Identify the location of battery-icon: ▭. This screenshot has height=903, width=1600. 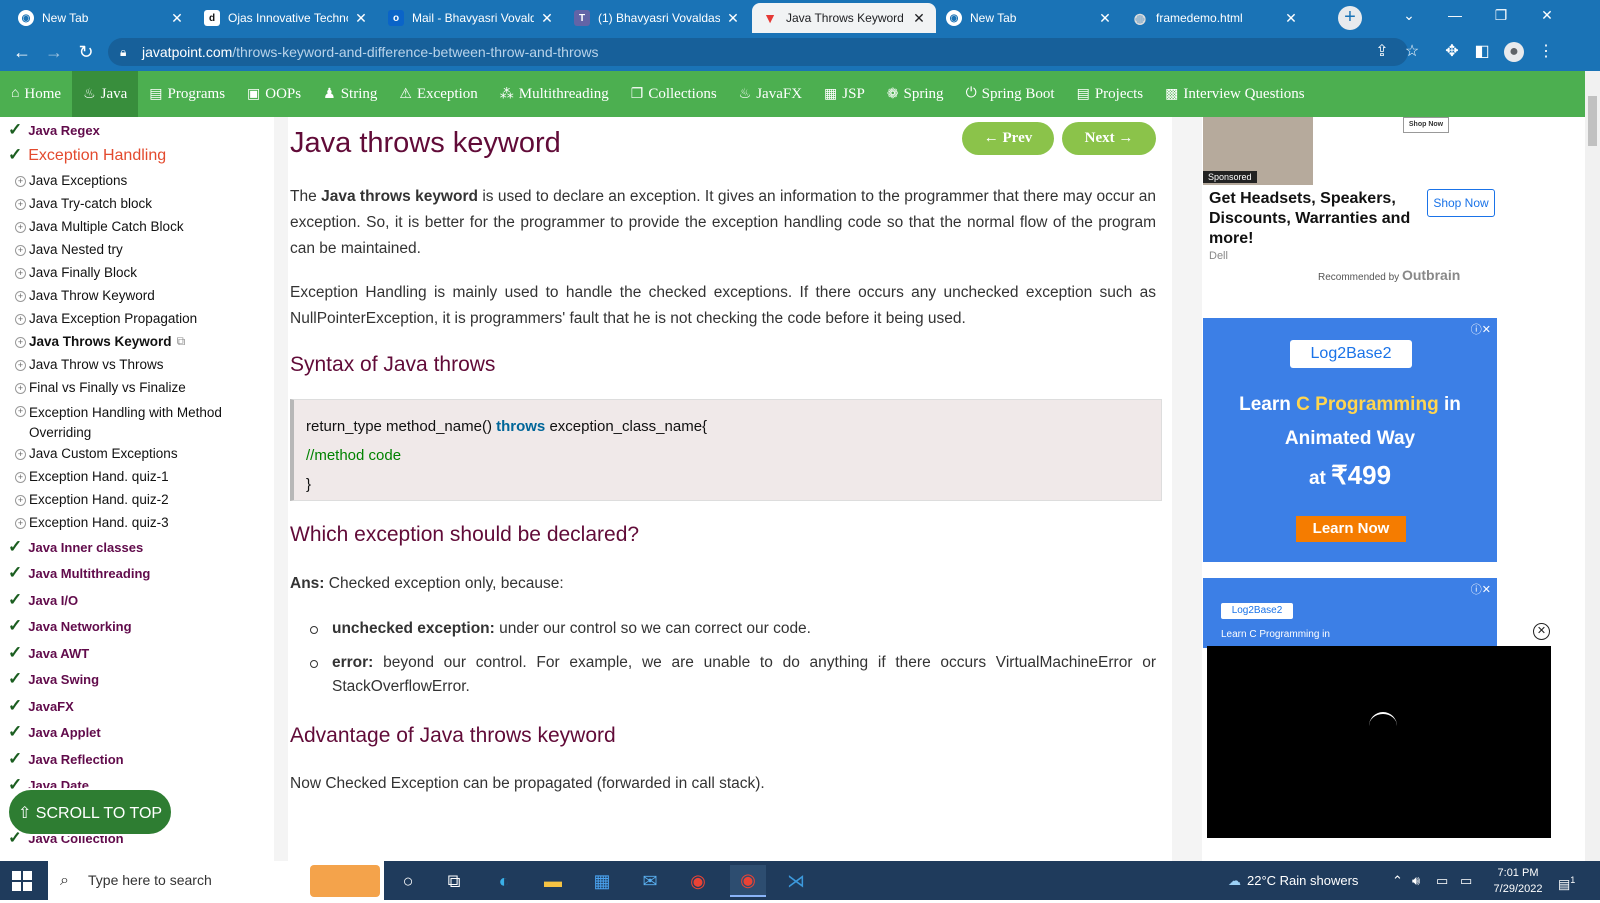
(1442, 880).